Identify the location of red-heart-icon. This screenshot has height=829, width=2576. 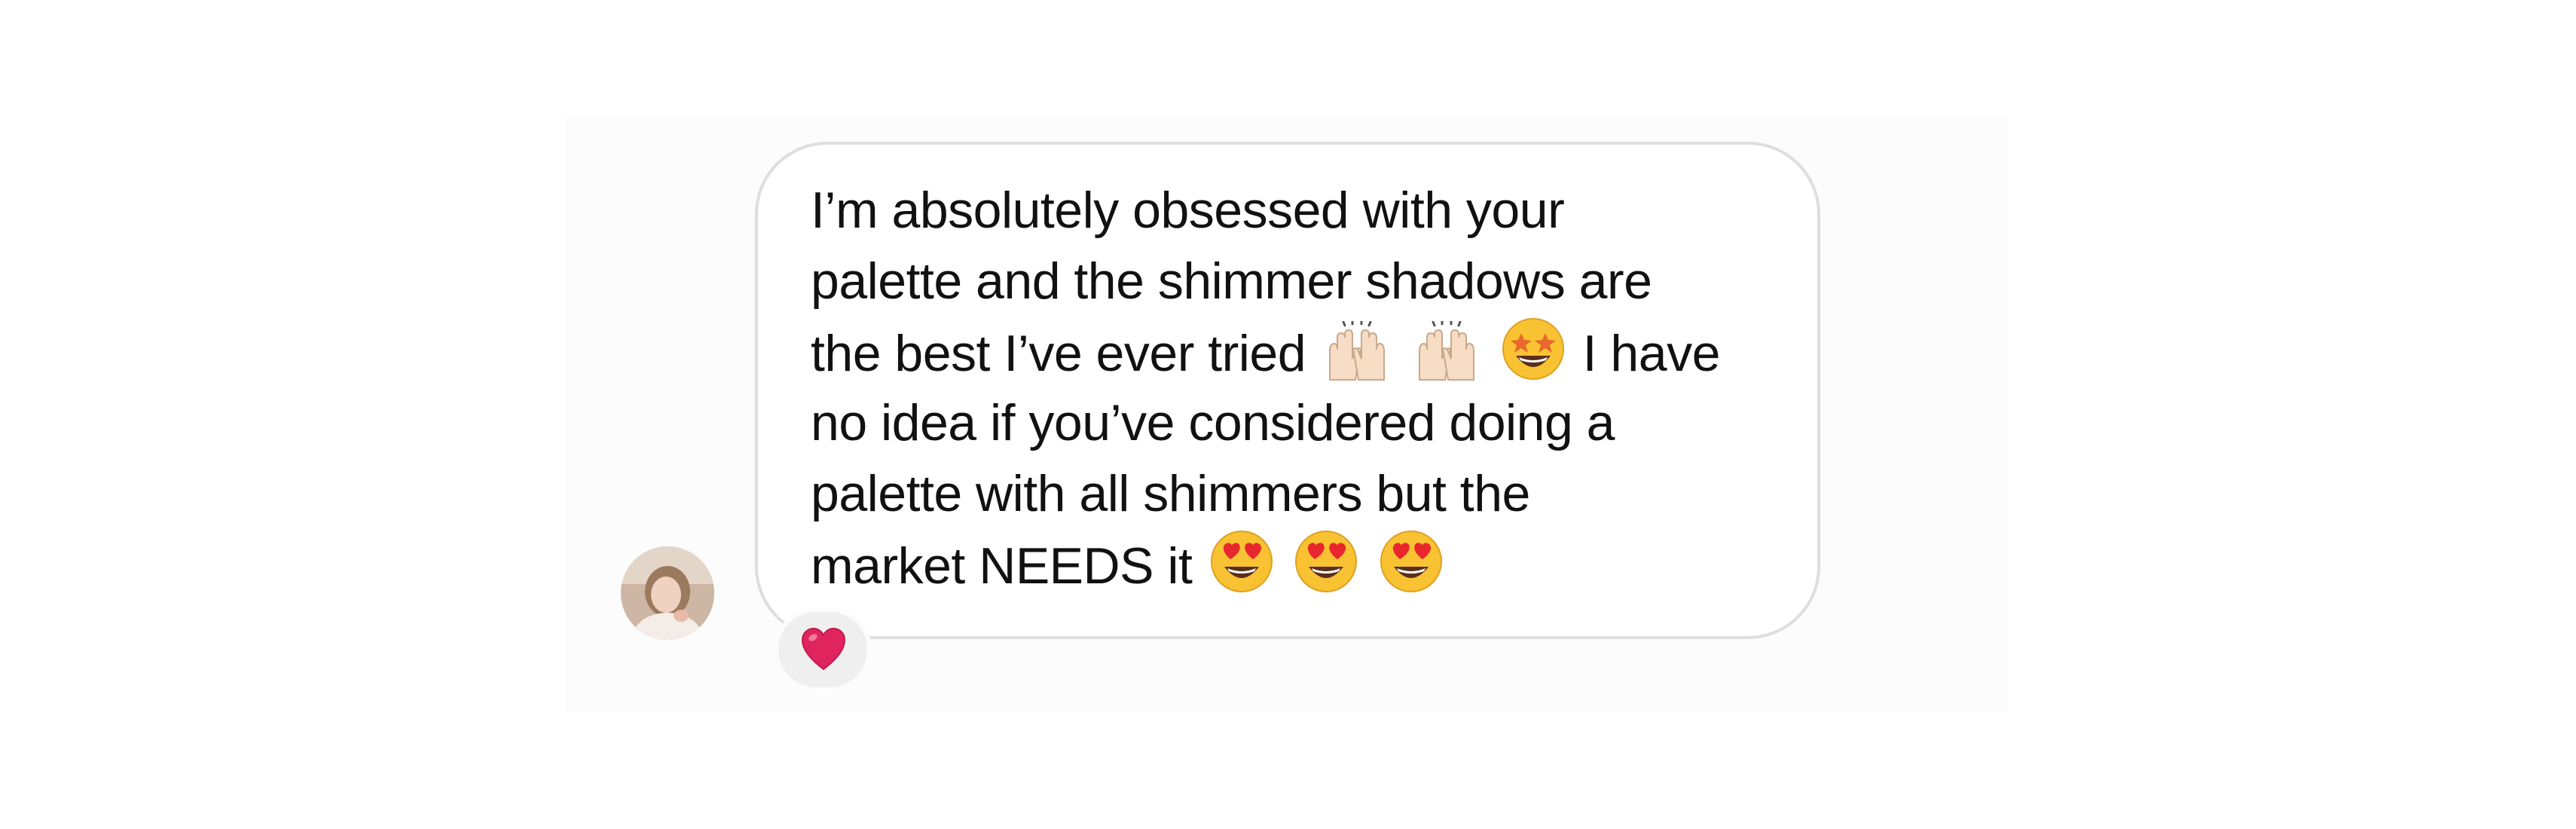
(824, 651).